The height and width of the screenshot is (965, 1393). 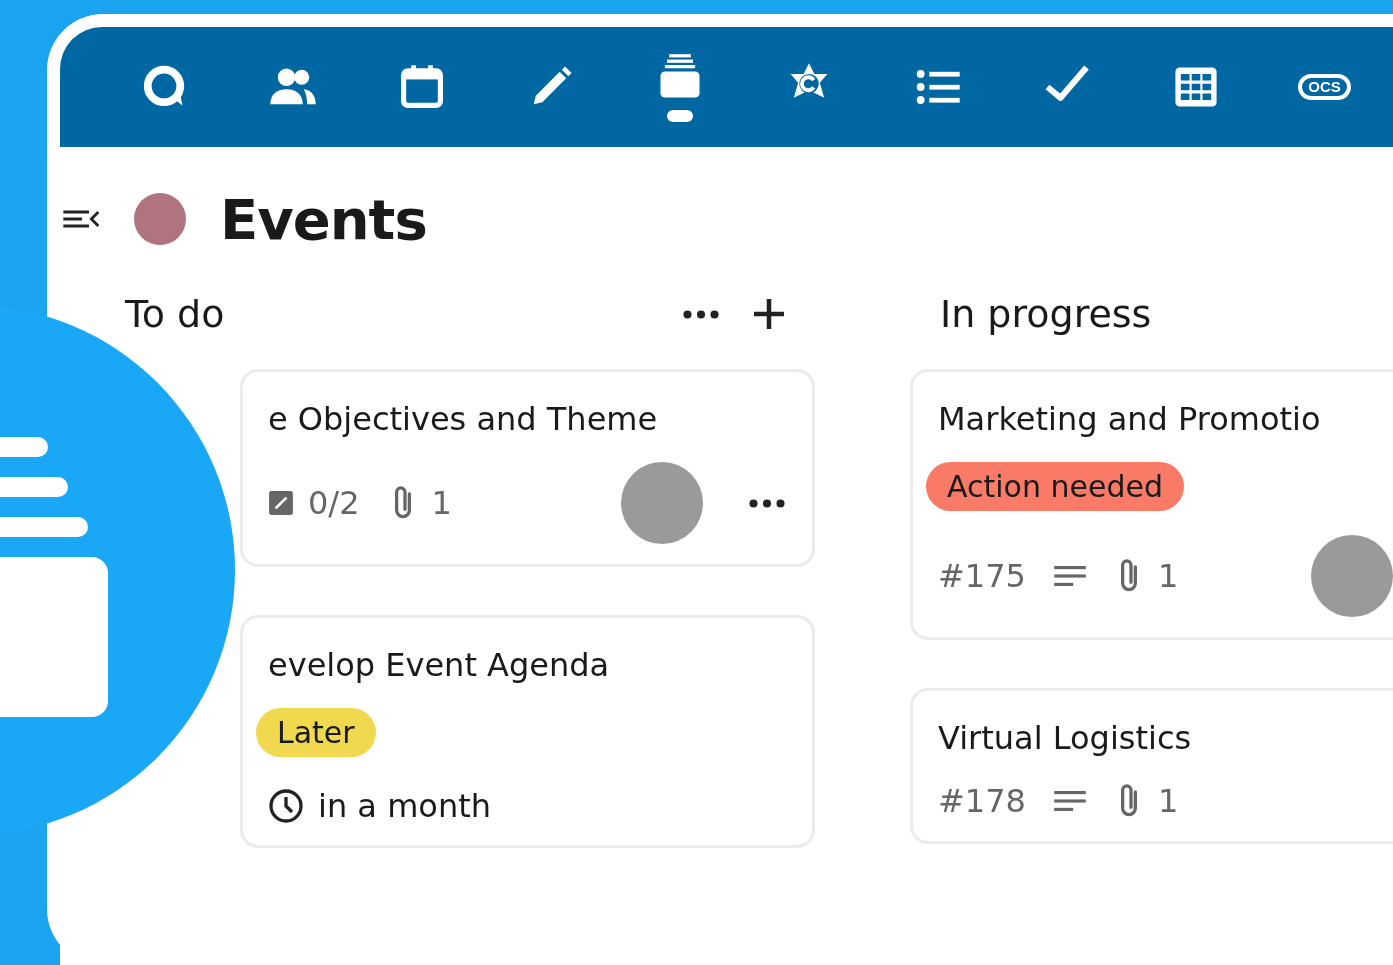 I want to click on task-card: e Objectives and Theme 0/2 1, so click(x=527, y=468).